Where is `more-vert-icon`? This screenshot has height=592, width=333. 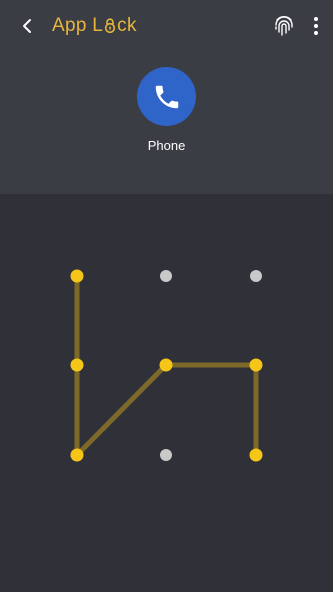
more-vert-icon is located at coordinates (316, 26).